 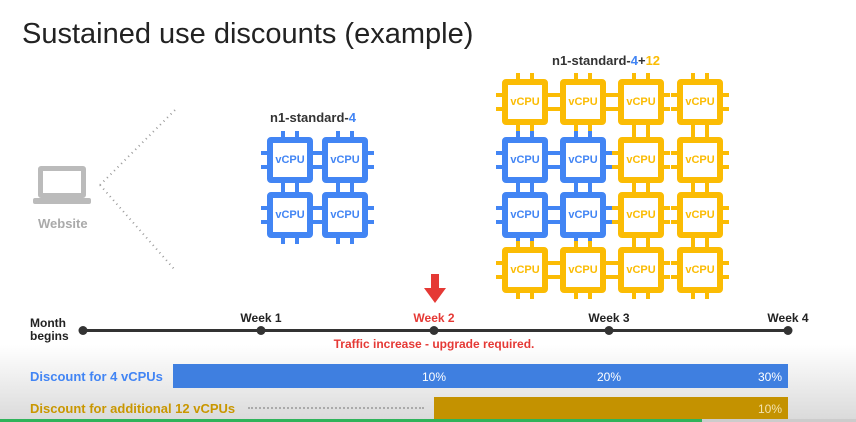 I want to click on week-1-label: Week 1, so click(x=261, y=318).